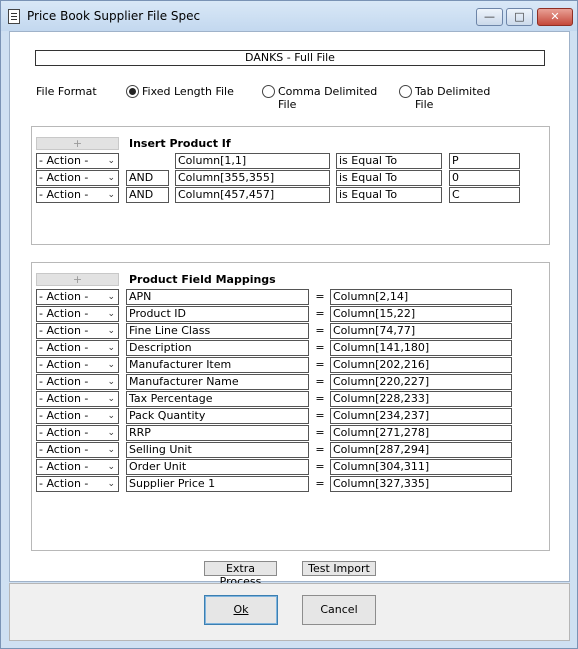  What do you see at coordinates (421, 450) in the screenshot?
I see `mapping-column-field: Column[287,294]` at bounding box center [421, 450].